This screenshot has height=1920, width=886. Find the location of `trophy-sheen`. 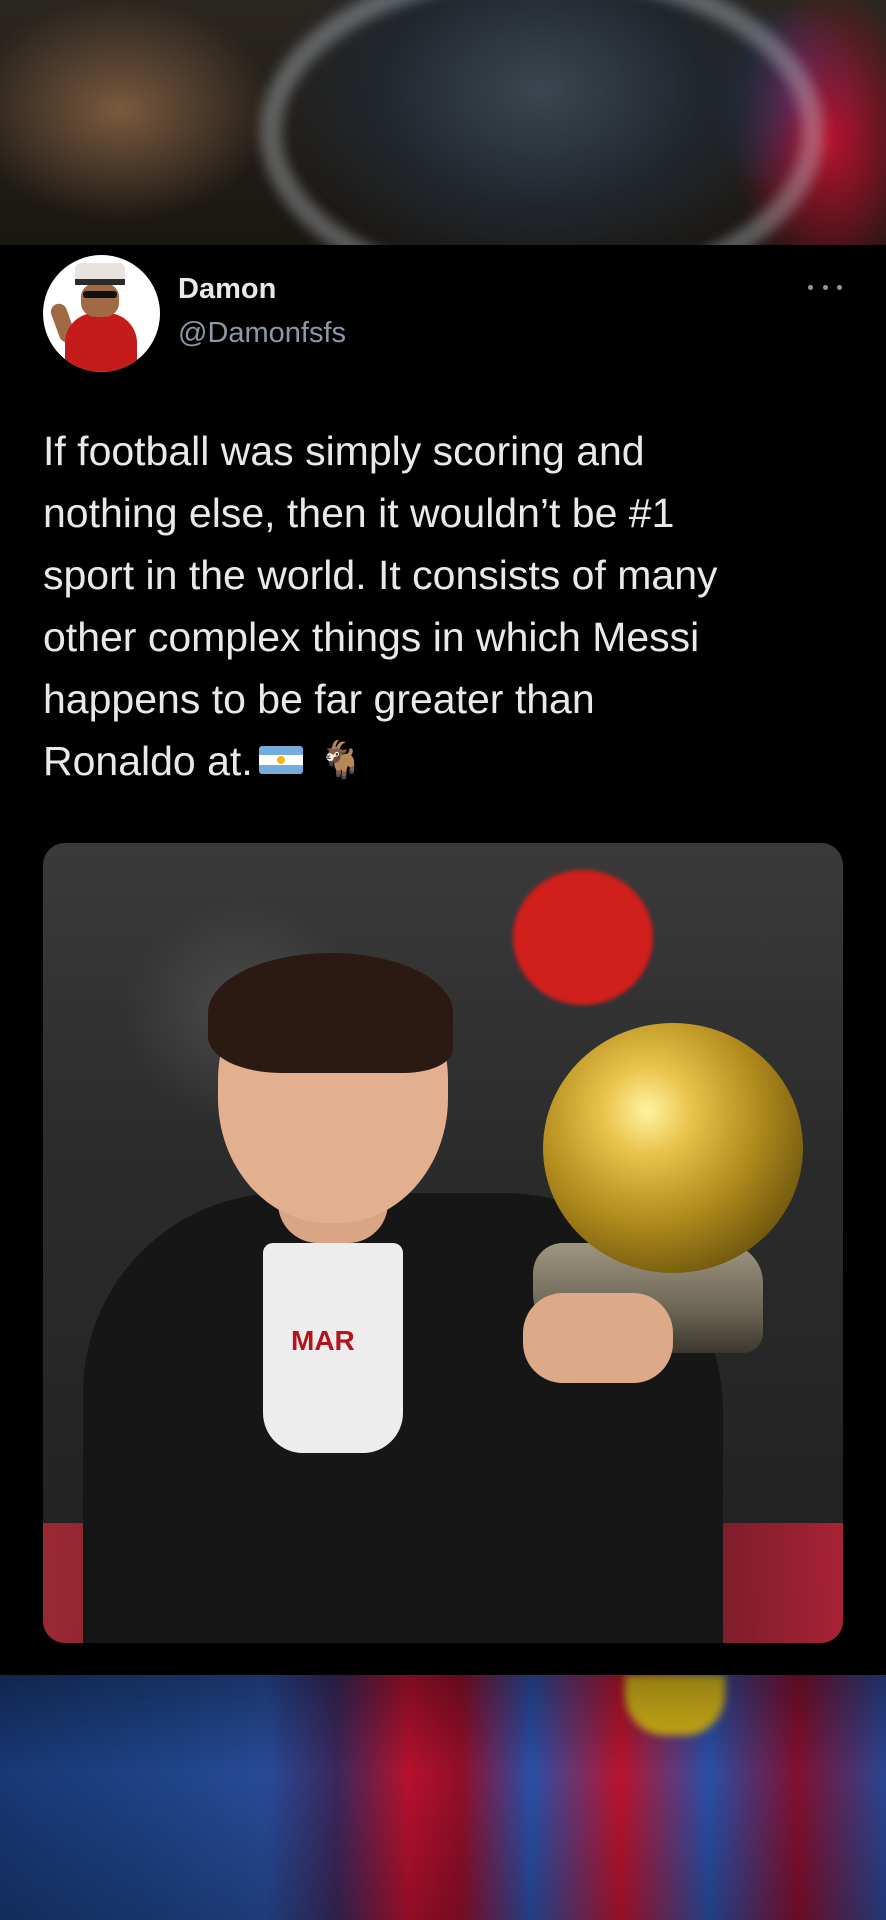

trophy-sheen is located at coordinates (542, 122).